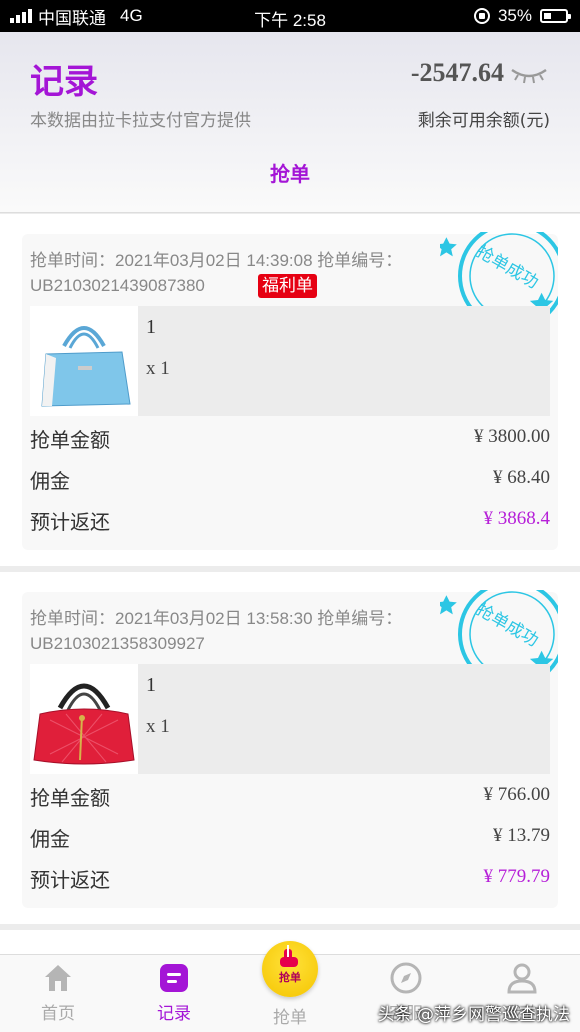 The image size is (580, 1032). I want to click on commission-row: 佣金 ¥ 13.79, so click(290, 838).